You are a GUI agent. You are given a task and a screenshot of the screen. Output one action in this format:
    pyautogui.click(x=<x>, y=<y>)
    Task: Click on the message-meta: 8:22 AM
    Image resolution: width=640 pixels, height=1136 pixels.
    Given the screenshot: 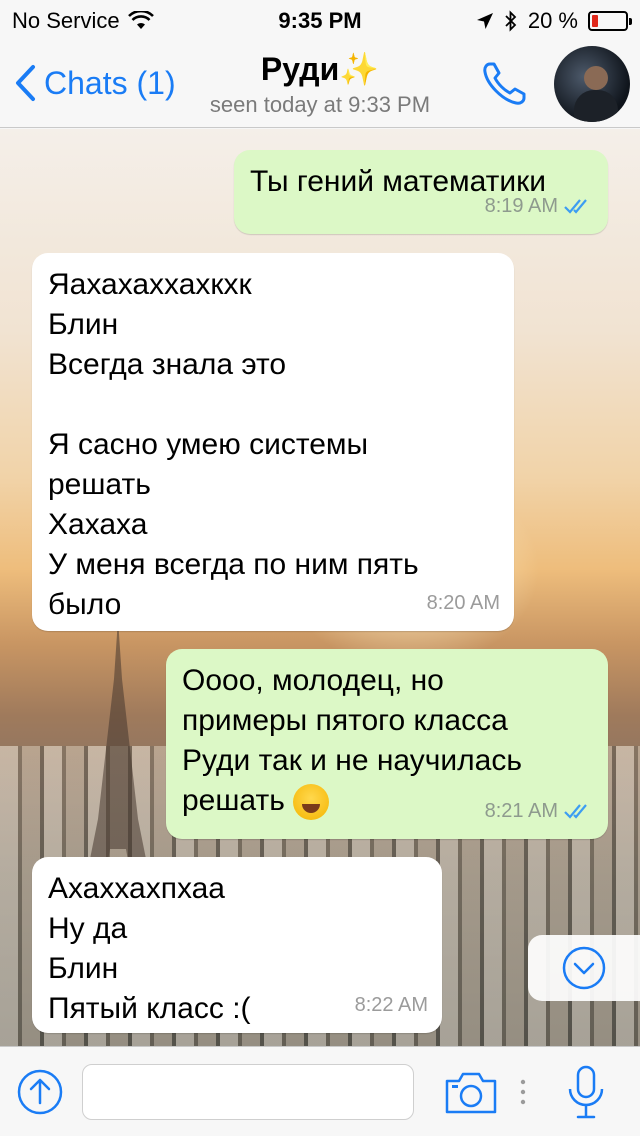 What is the action you would take?
    pyautogui.click(x=391, y=1005)
    